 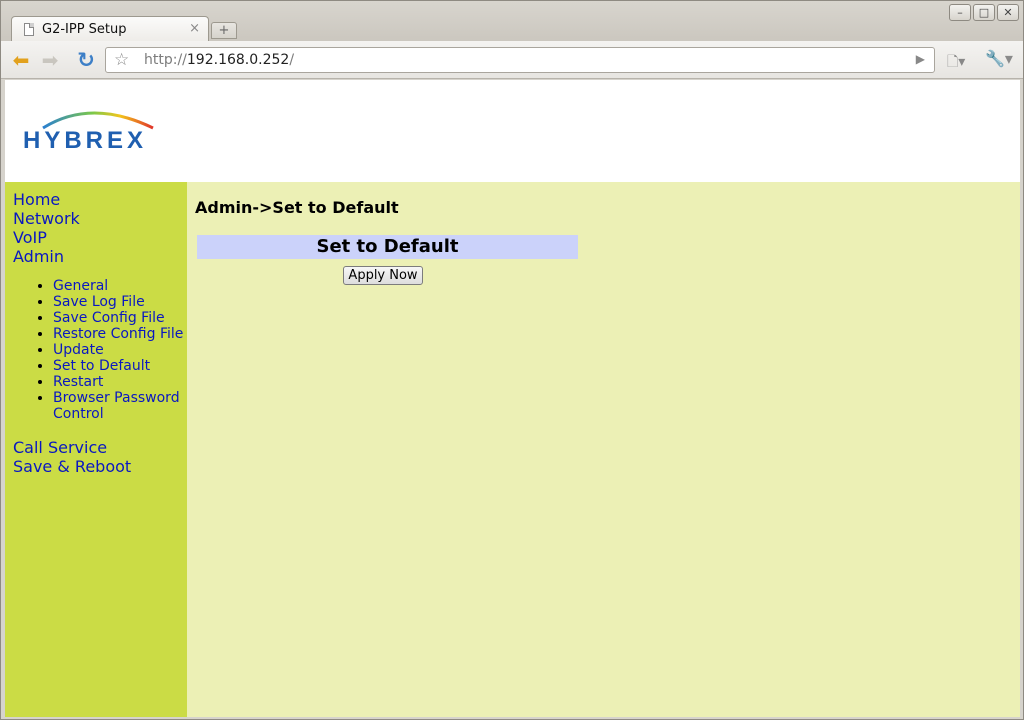 I want to click on plus-icon: +, so click(x=224, y=30).